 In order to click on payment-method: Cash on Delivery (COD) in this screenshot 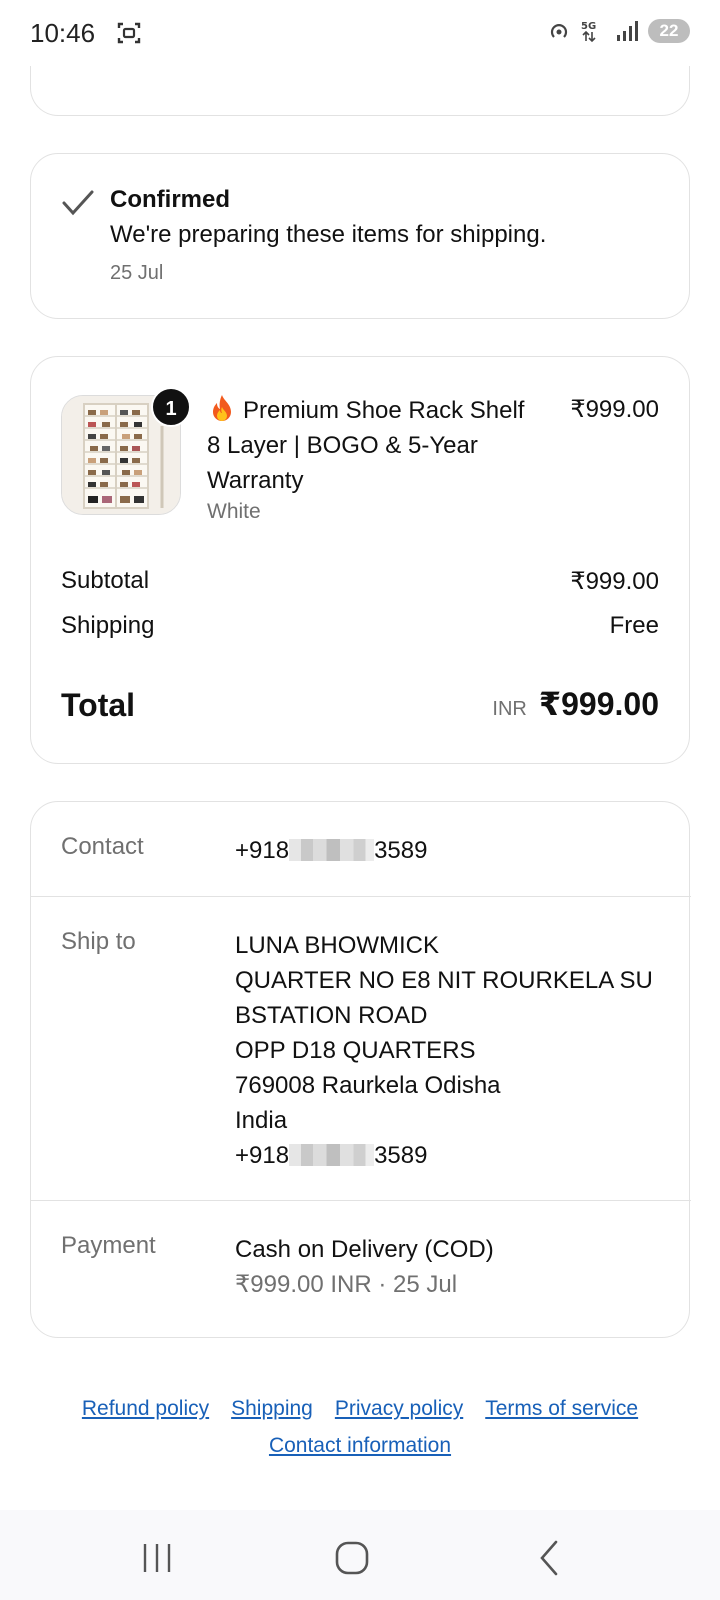, I will do `click(364, 1249)`.